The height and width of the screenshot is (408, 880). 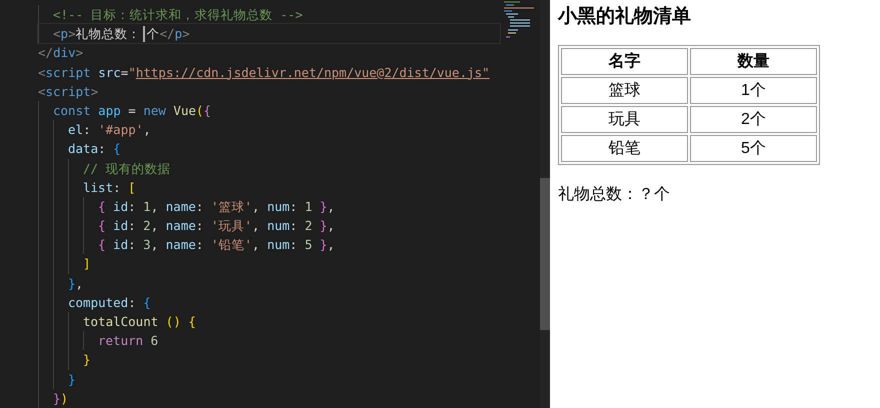 What do you see at coordinates (624, 90) in the screenshot?
I see `table-cell: 篮球` at bounding box center [624, 90].